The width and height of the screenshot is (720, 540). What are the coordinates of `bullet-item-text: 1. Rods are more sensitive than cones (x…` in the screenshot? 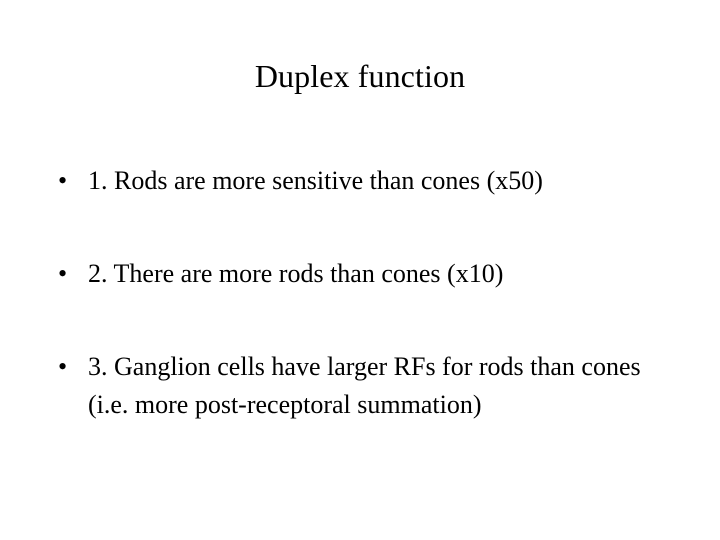 It's located at (315, 180).